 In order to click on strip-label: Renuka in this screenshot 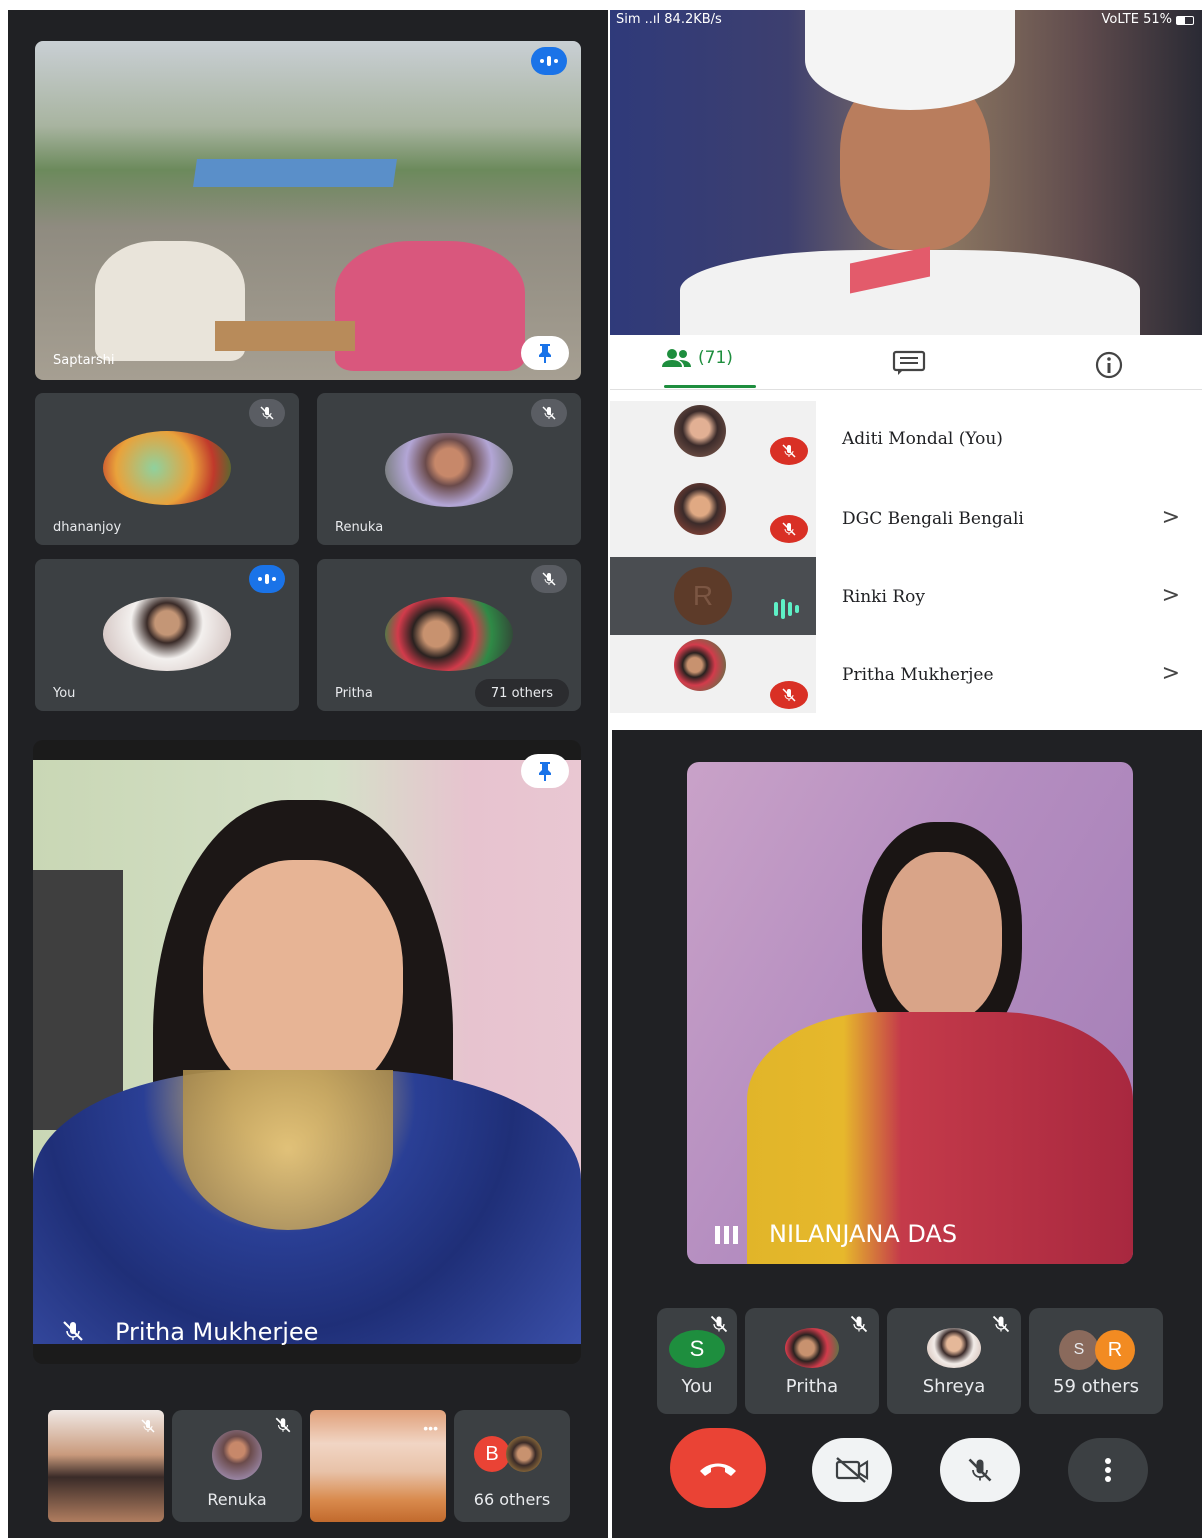, I will do `click(237, 1499)`.